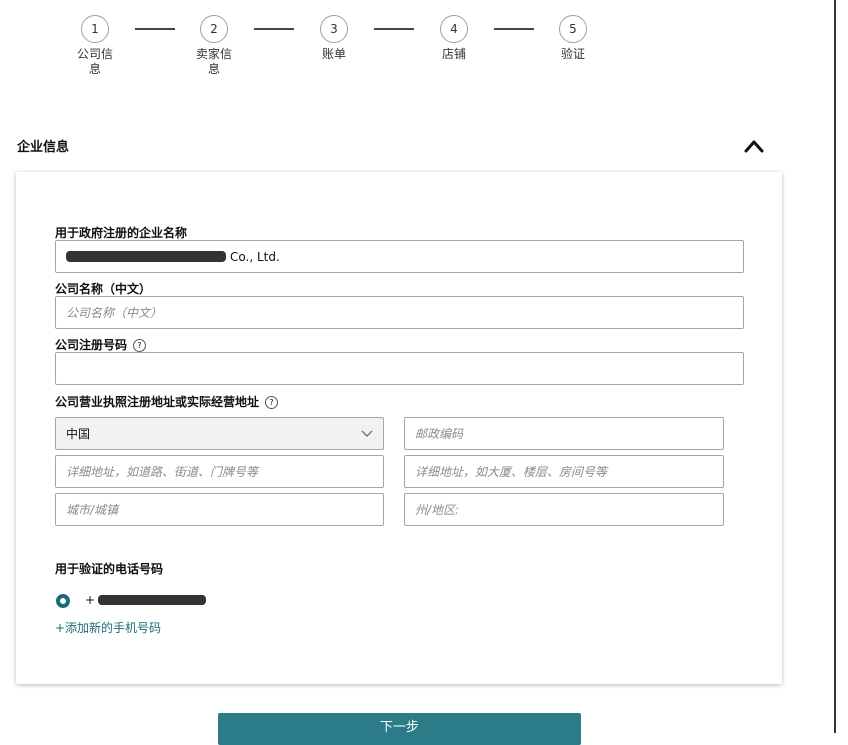  Describe the element at coordinates (835, 366) in the screenshot. I see `window-edge` at that location.